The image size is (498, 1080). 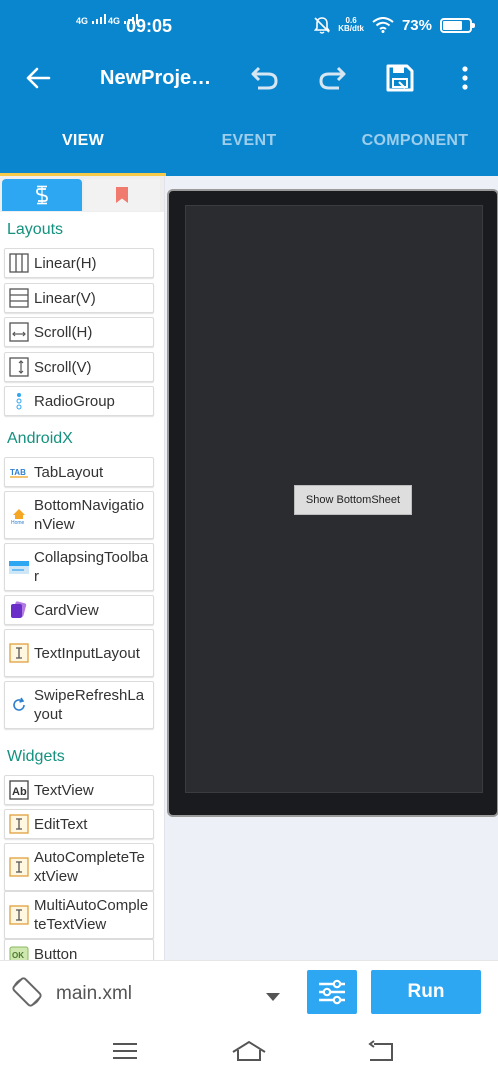 I want to click on palette-item-edittext: EditText, so click(x=79, y=824).